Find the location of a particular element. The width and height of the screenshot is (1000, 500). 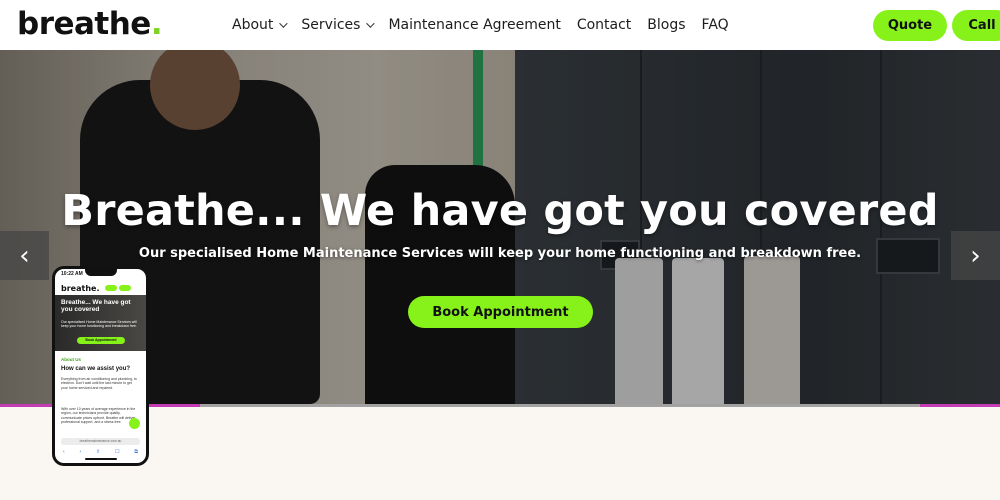

phone-browser-toolbar: ‹ › ⇪ ☐ ⧉ is located at coordinates (100, 452).